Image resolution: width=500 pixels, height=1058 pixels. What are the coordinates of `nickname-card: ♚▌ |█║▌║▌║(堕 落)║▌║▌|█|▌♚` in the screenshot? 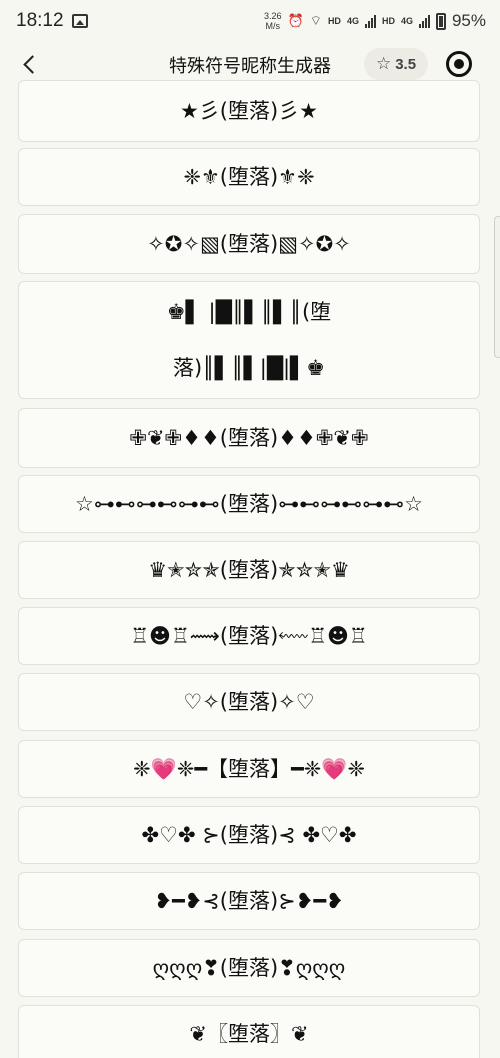 It's located at (249, 340).